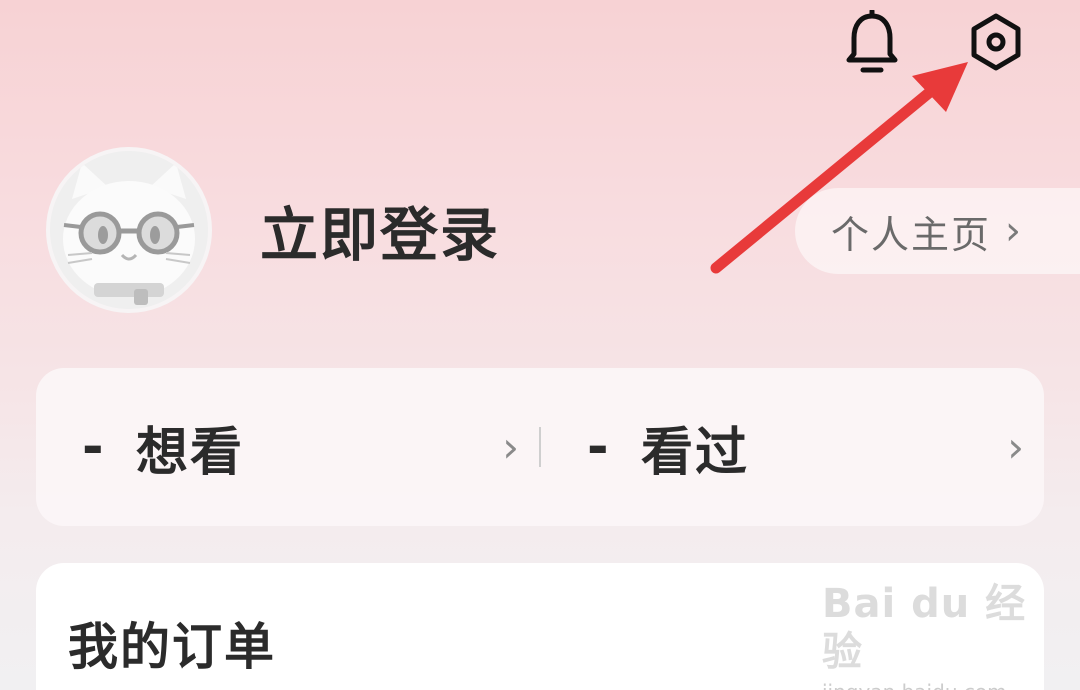  I want to click on avatar, so click(129, 230).